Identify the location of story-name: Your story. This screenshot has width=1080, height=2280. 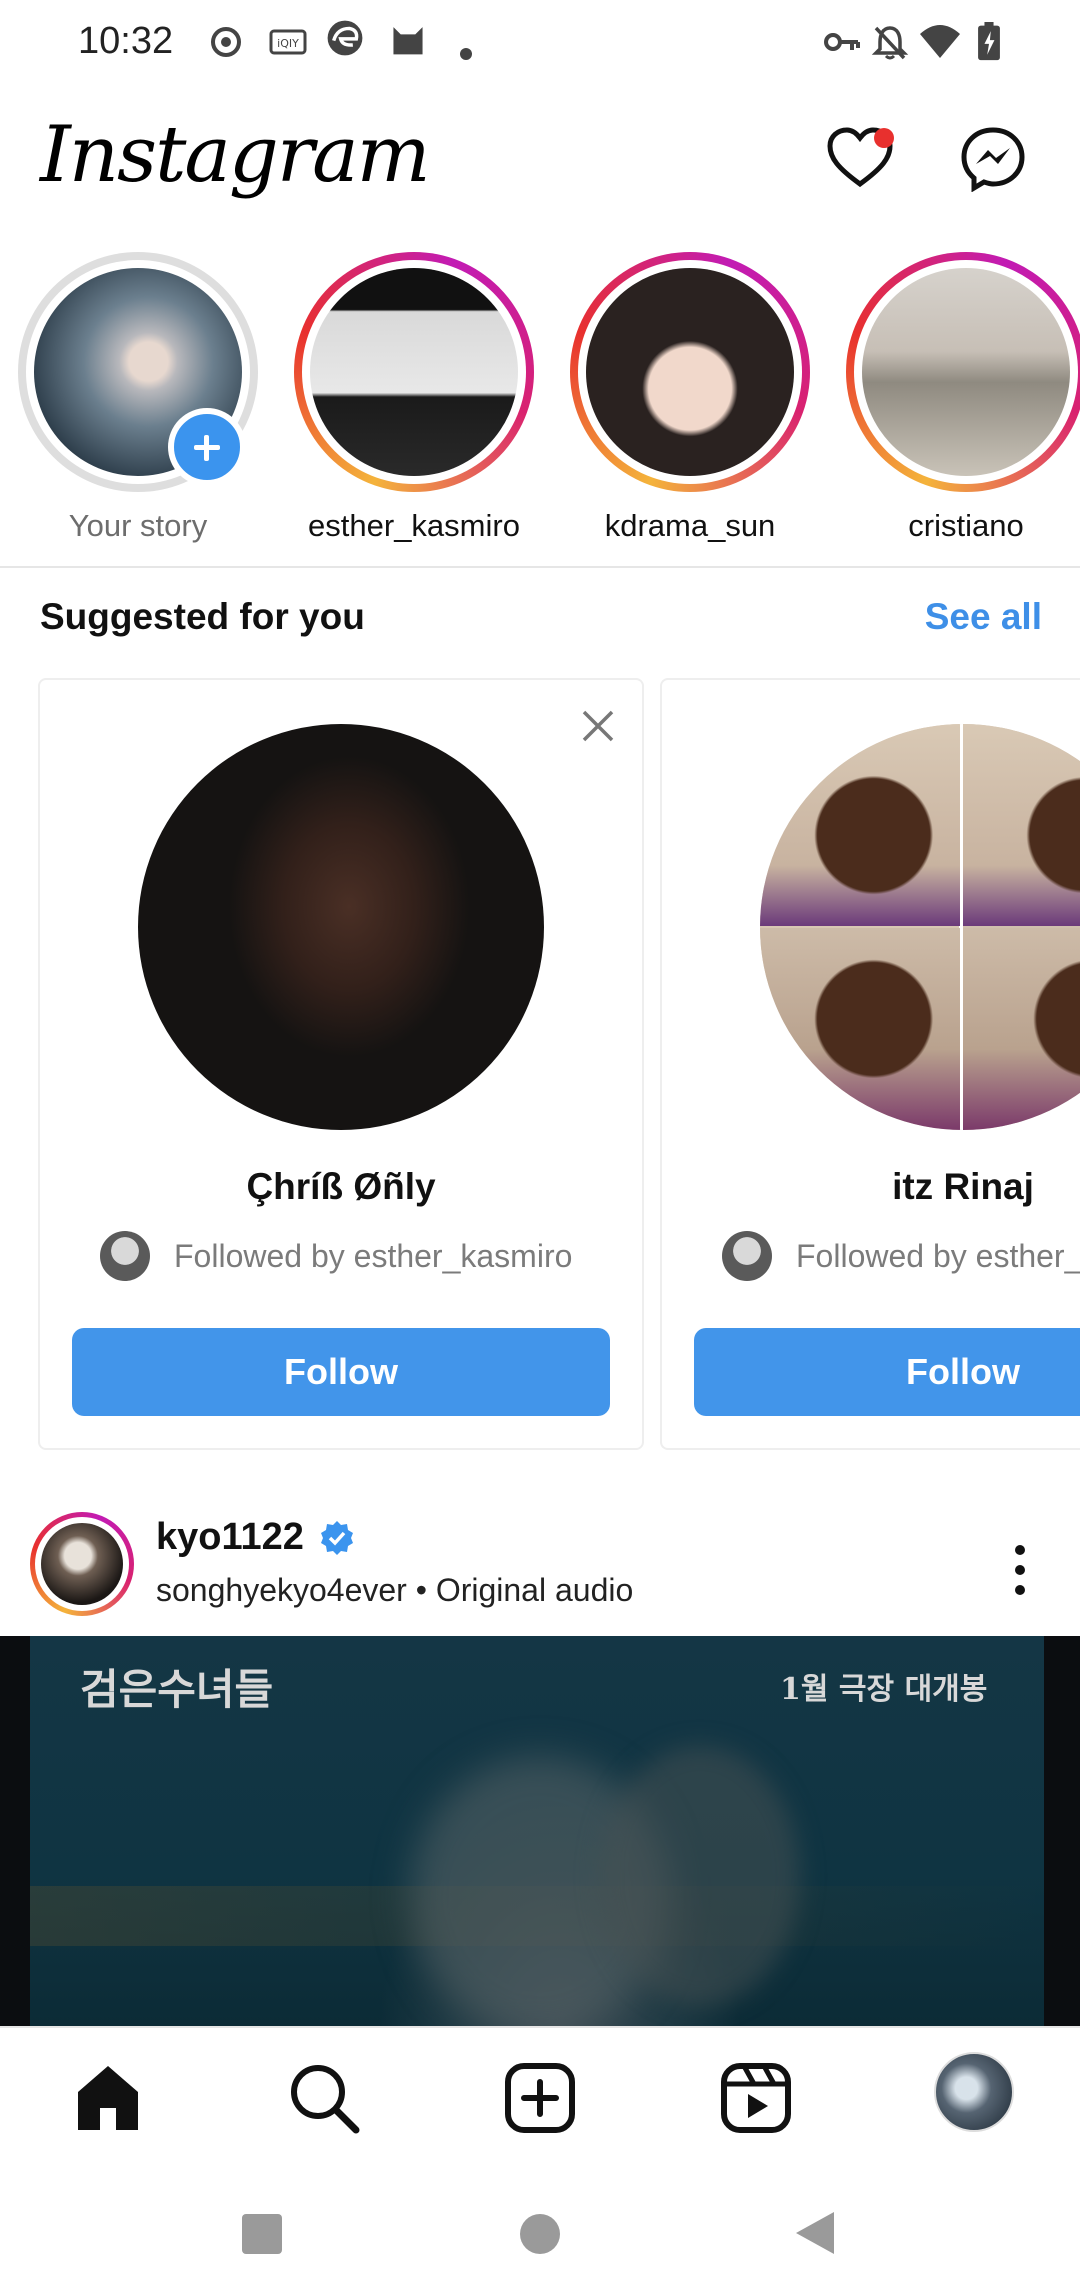
(138, 525).